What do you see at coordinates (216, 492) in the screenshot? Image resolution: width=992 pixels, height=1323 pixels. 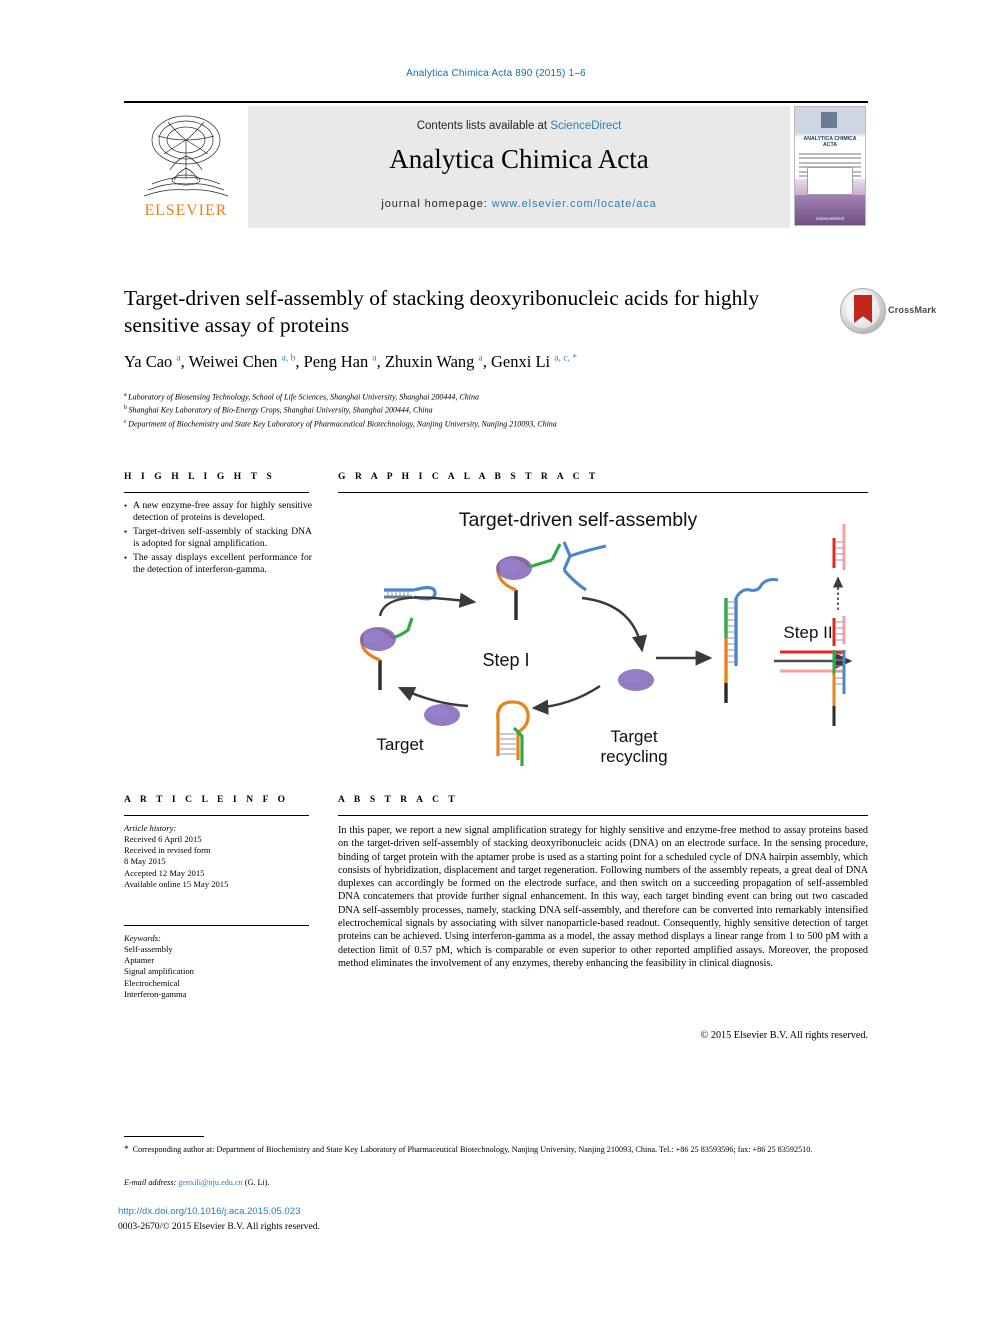 I see `highlights-divider` at bounding box center [216, 492].